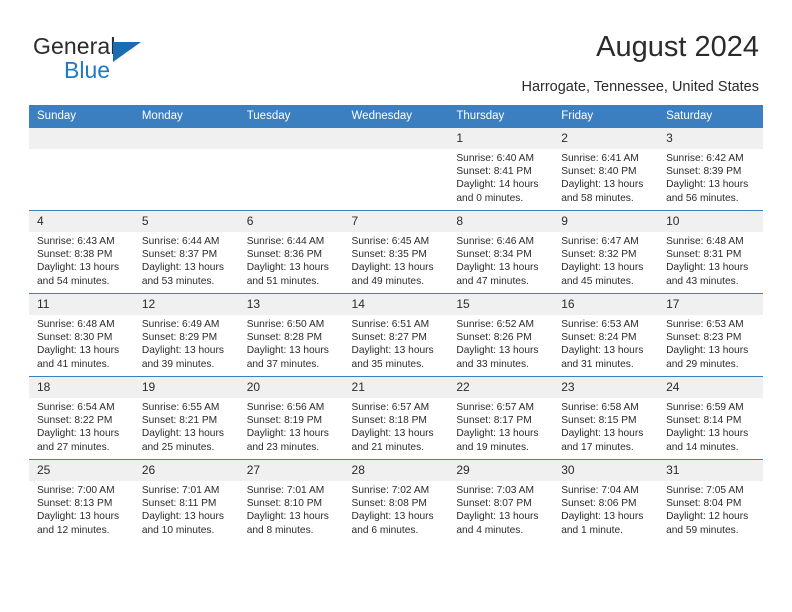 The width and height of the screenshot is (792, 612). I want to click on sunrise-text: Sunrise: 7:05 AM, so click(705, 490).